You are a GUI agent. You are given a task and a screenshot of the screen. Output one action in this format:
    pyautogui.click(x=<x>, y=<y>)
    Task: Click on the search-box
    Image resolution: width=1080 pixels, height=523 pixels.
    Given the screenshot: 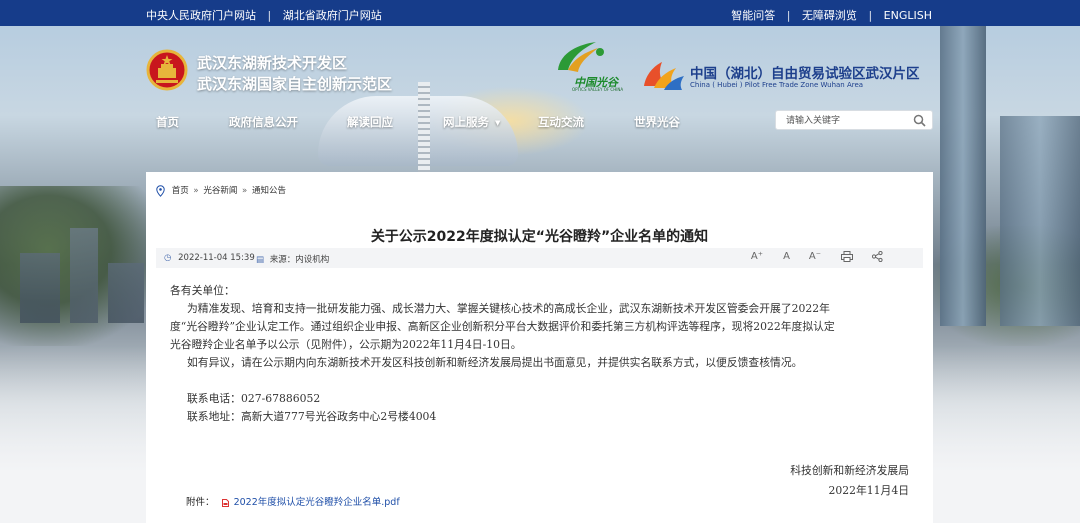 What is the action you would take?
    pyautogui.click(x=854, y=120)
    